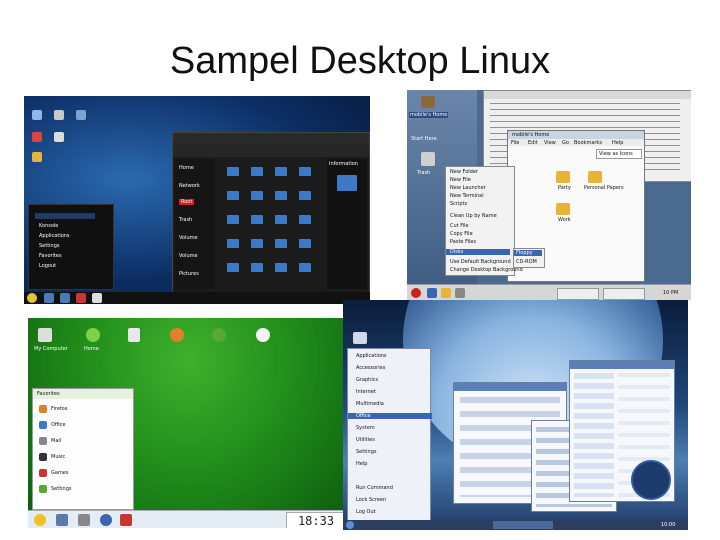 Image resolution: width=720 pixels, height=540 pixels. I want to click on menu-item: Lock Screen, so click(371, 500).